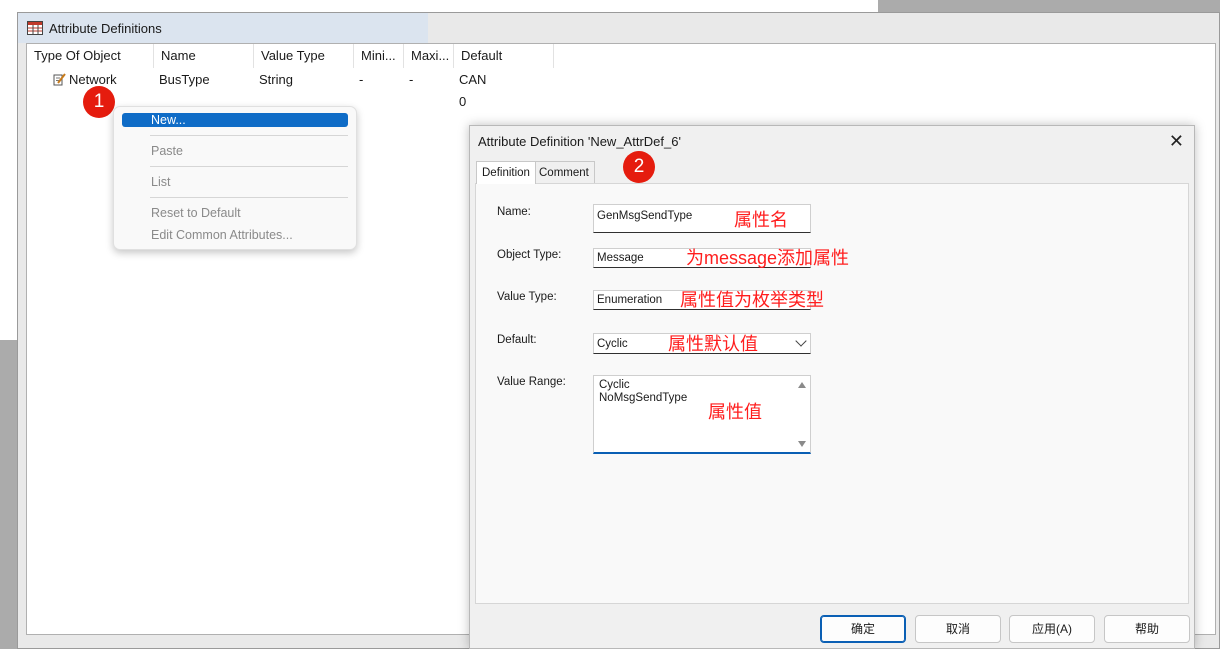 The height and width of the screenshot is (649, 1220). What do you see at coordinates (473, 79) in the screenshot?
I see `cell-default: CAN` at bounding box center [473, 79].